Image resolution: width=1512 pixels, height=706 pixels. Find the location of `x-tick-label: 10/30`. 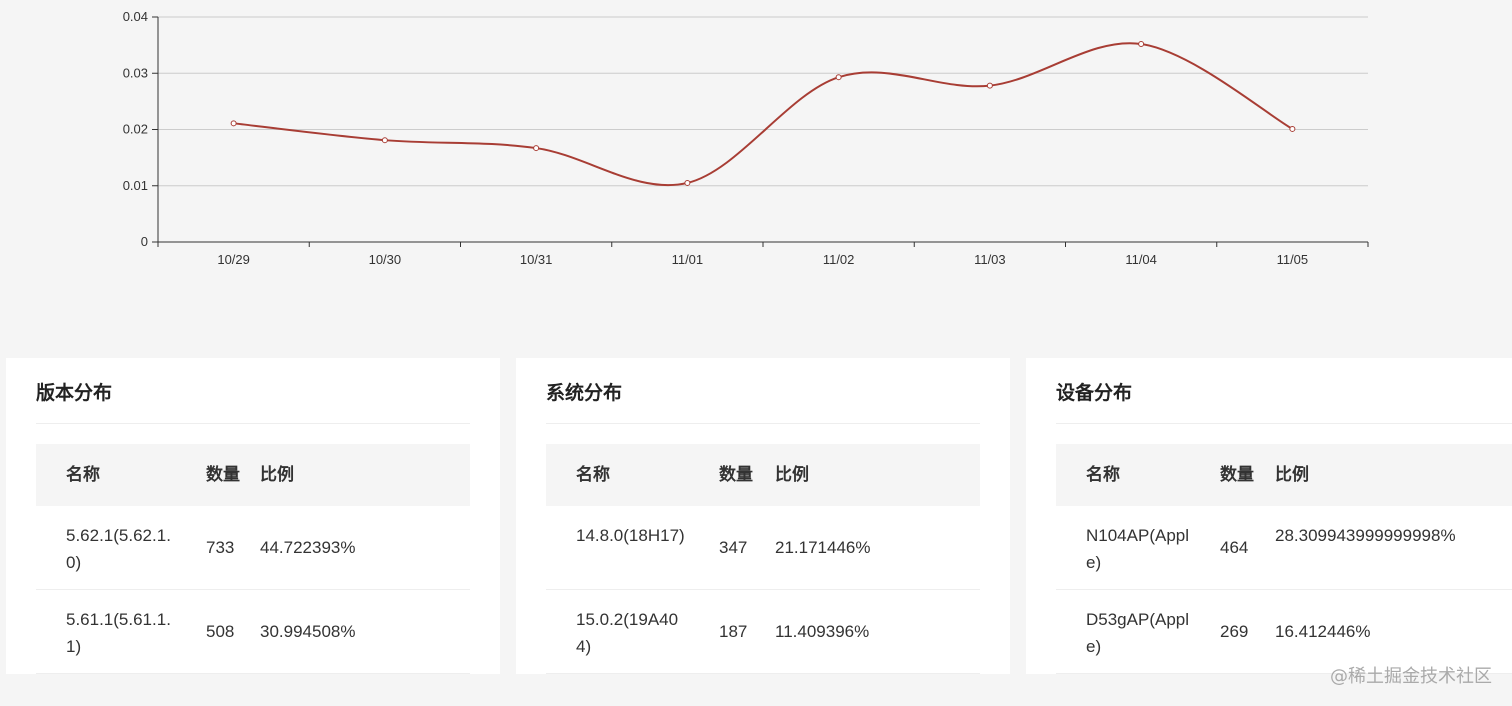

x-tick-label: 10/30 is located at coordinates (385, 259).